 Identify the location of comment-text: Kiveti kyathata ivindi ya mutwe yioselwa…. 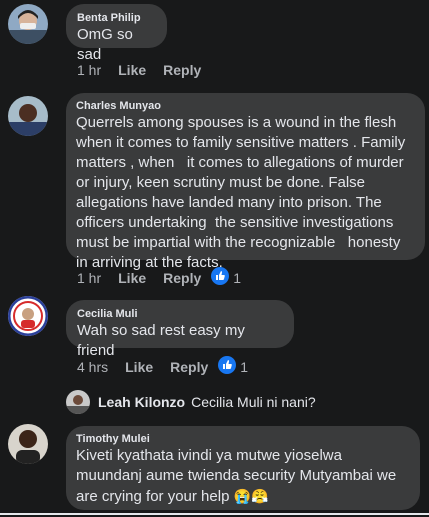
(243, 476).